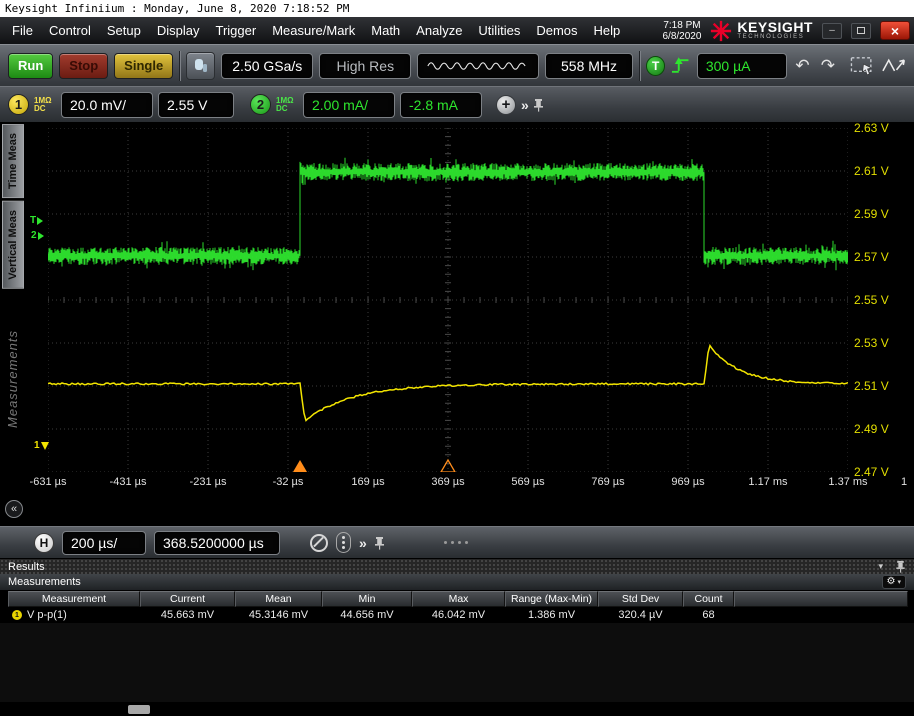  Describe the element at coordinates (385, 30) in the screenshot. I see `menu-item-math: Math` at that location.